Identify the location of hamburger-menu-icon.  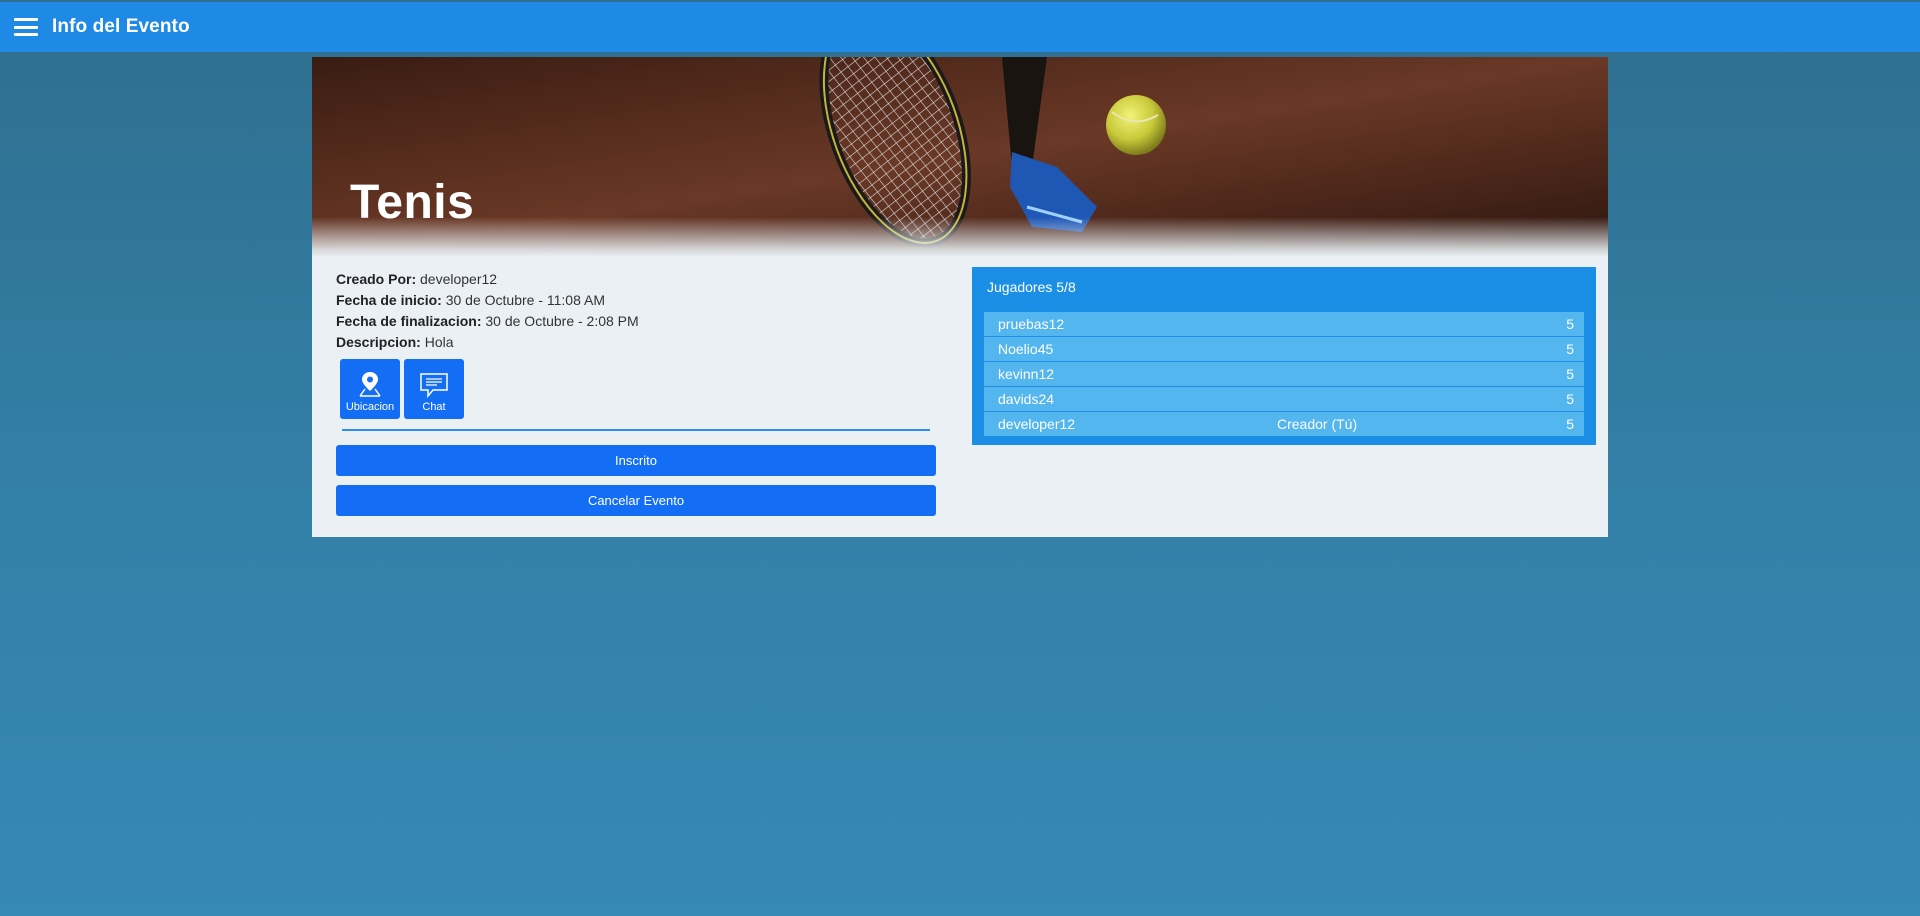
(26, 27).